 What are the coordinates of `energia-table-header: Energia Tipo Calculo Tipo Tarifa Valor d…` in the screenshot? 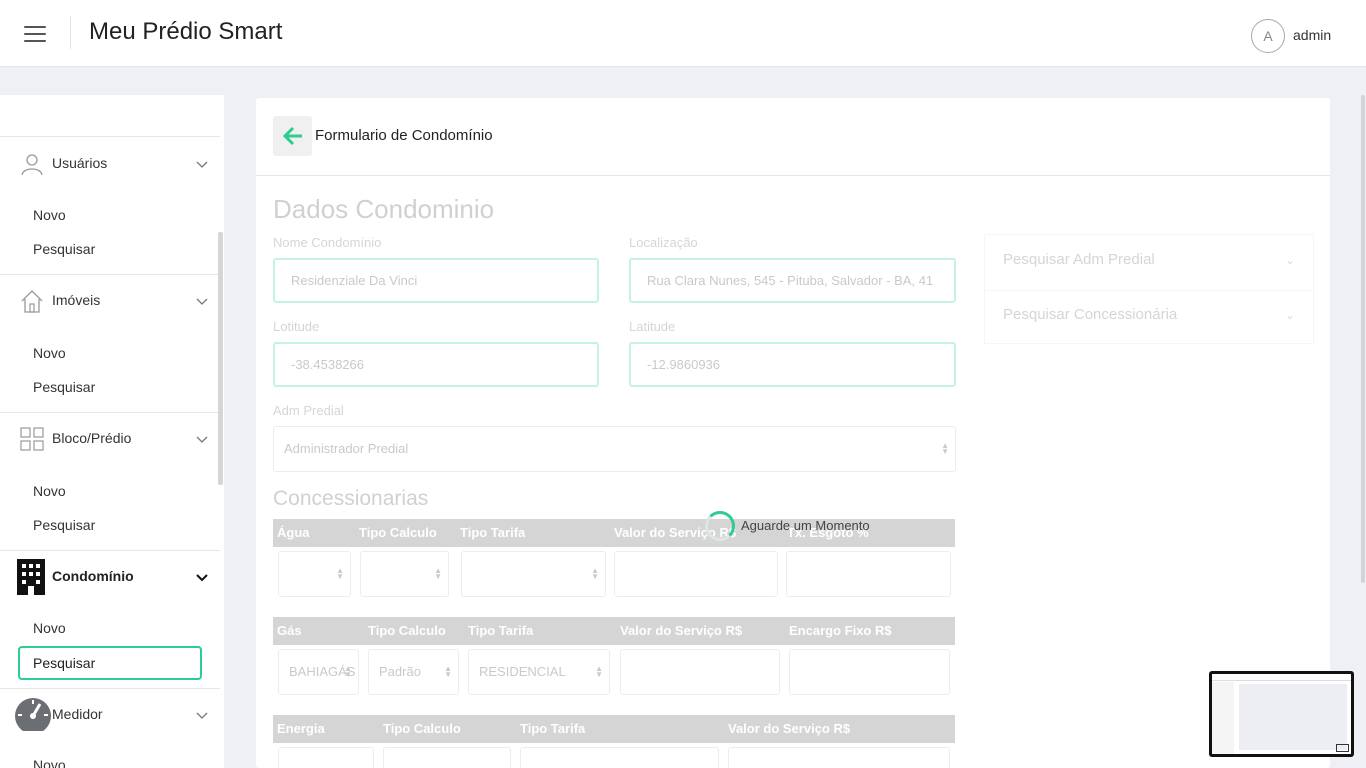 It's located at (614, 729).